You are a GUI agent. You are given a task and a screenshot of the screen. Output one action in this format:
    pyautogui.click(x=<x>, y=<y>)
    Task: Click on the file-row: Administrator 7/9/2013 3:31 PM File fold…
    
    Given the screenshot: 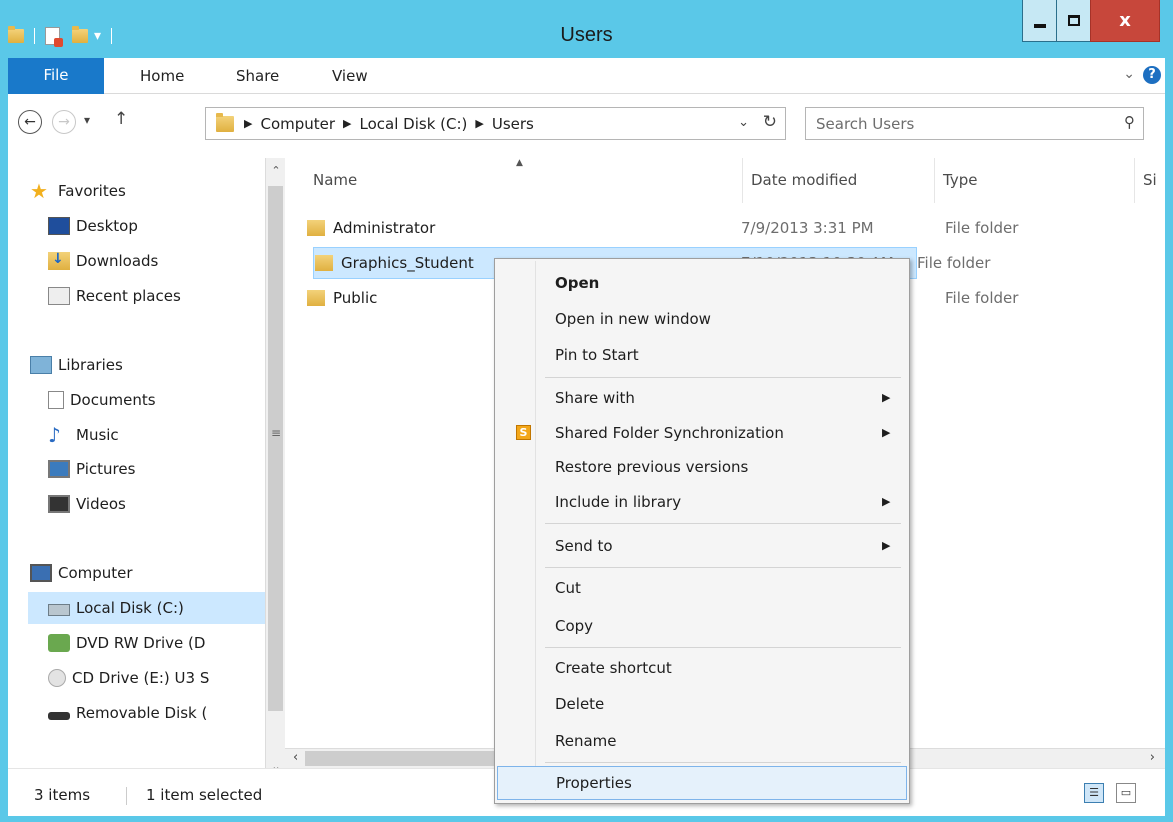 What is the action you would take?
    pyautogui.click(x=730, y=228)
    